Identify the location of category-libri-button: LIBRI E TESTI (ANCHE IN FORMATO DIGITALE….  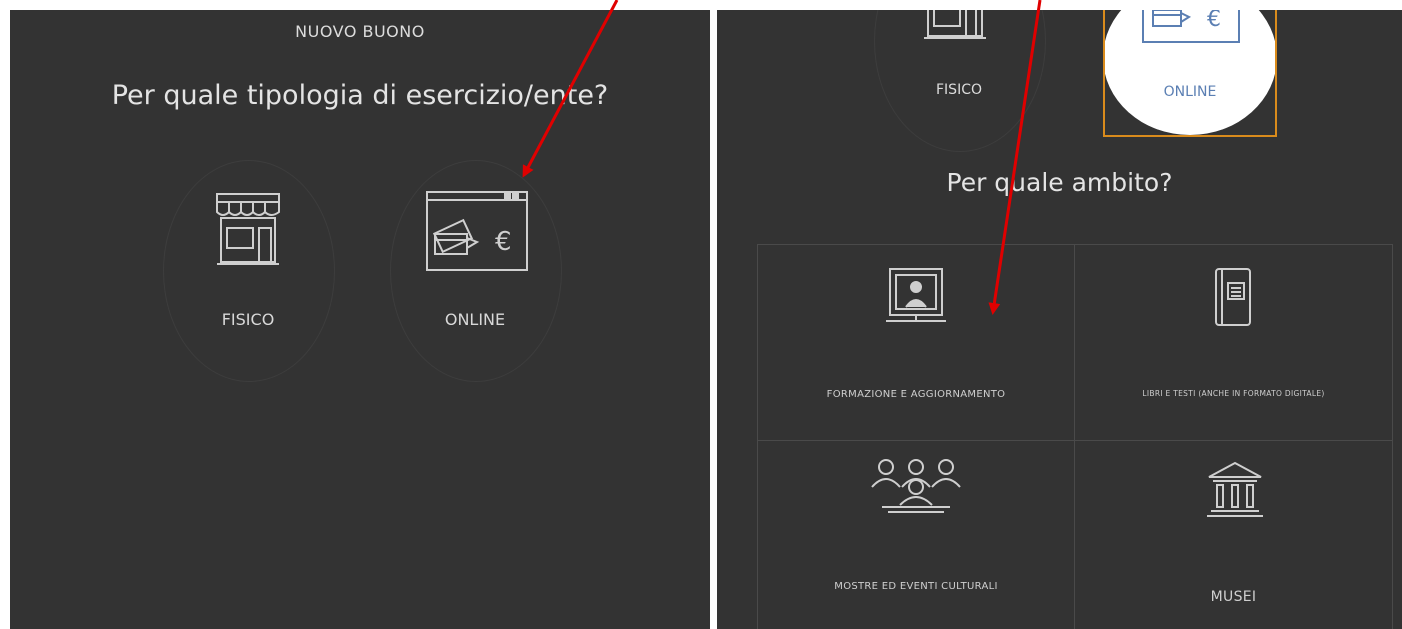
(1234, 343).